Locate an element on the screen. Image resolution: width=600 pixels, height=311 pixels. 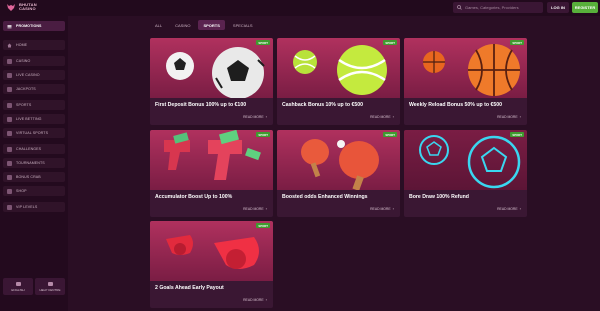
search-placeholder: Games, Categories, Providers is located at coordinates (492, 7).